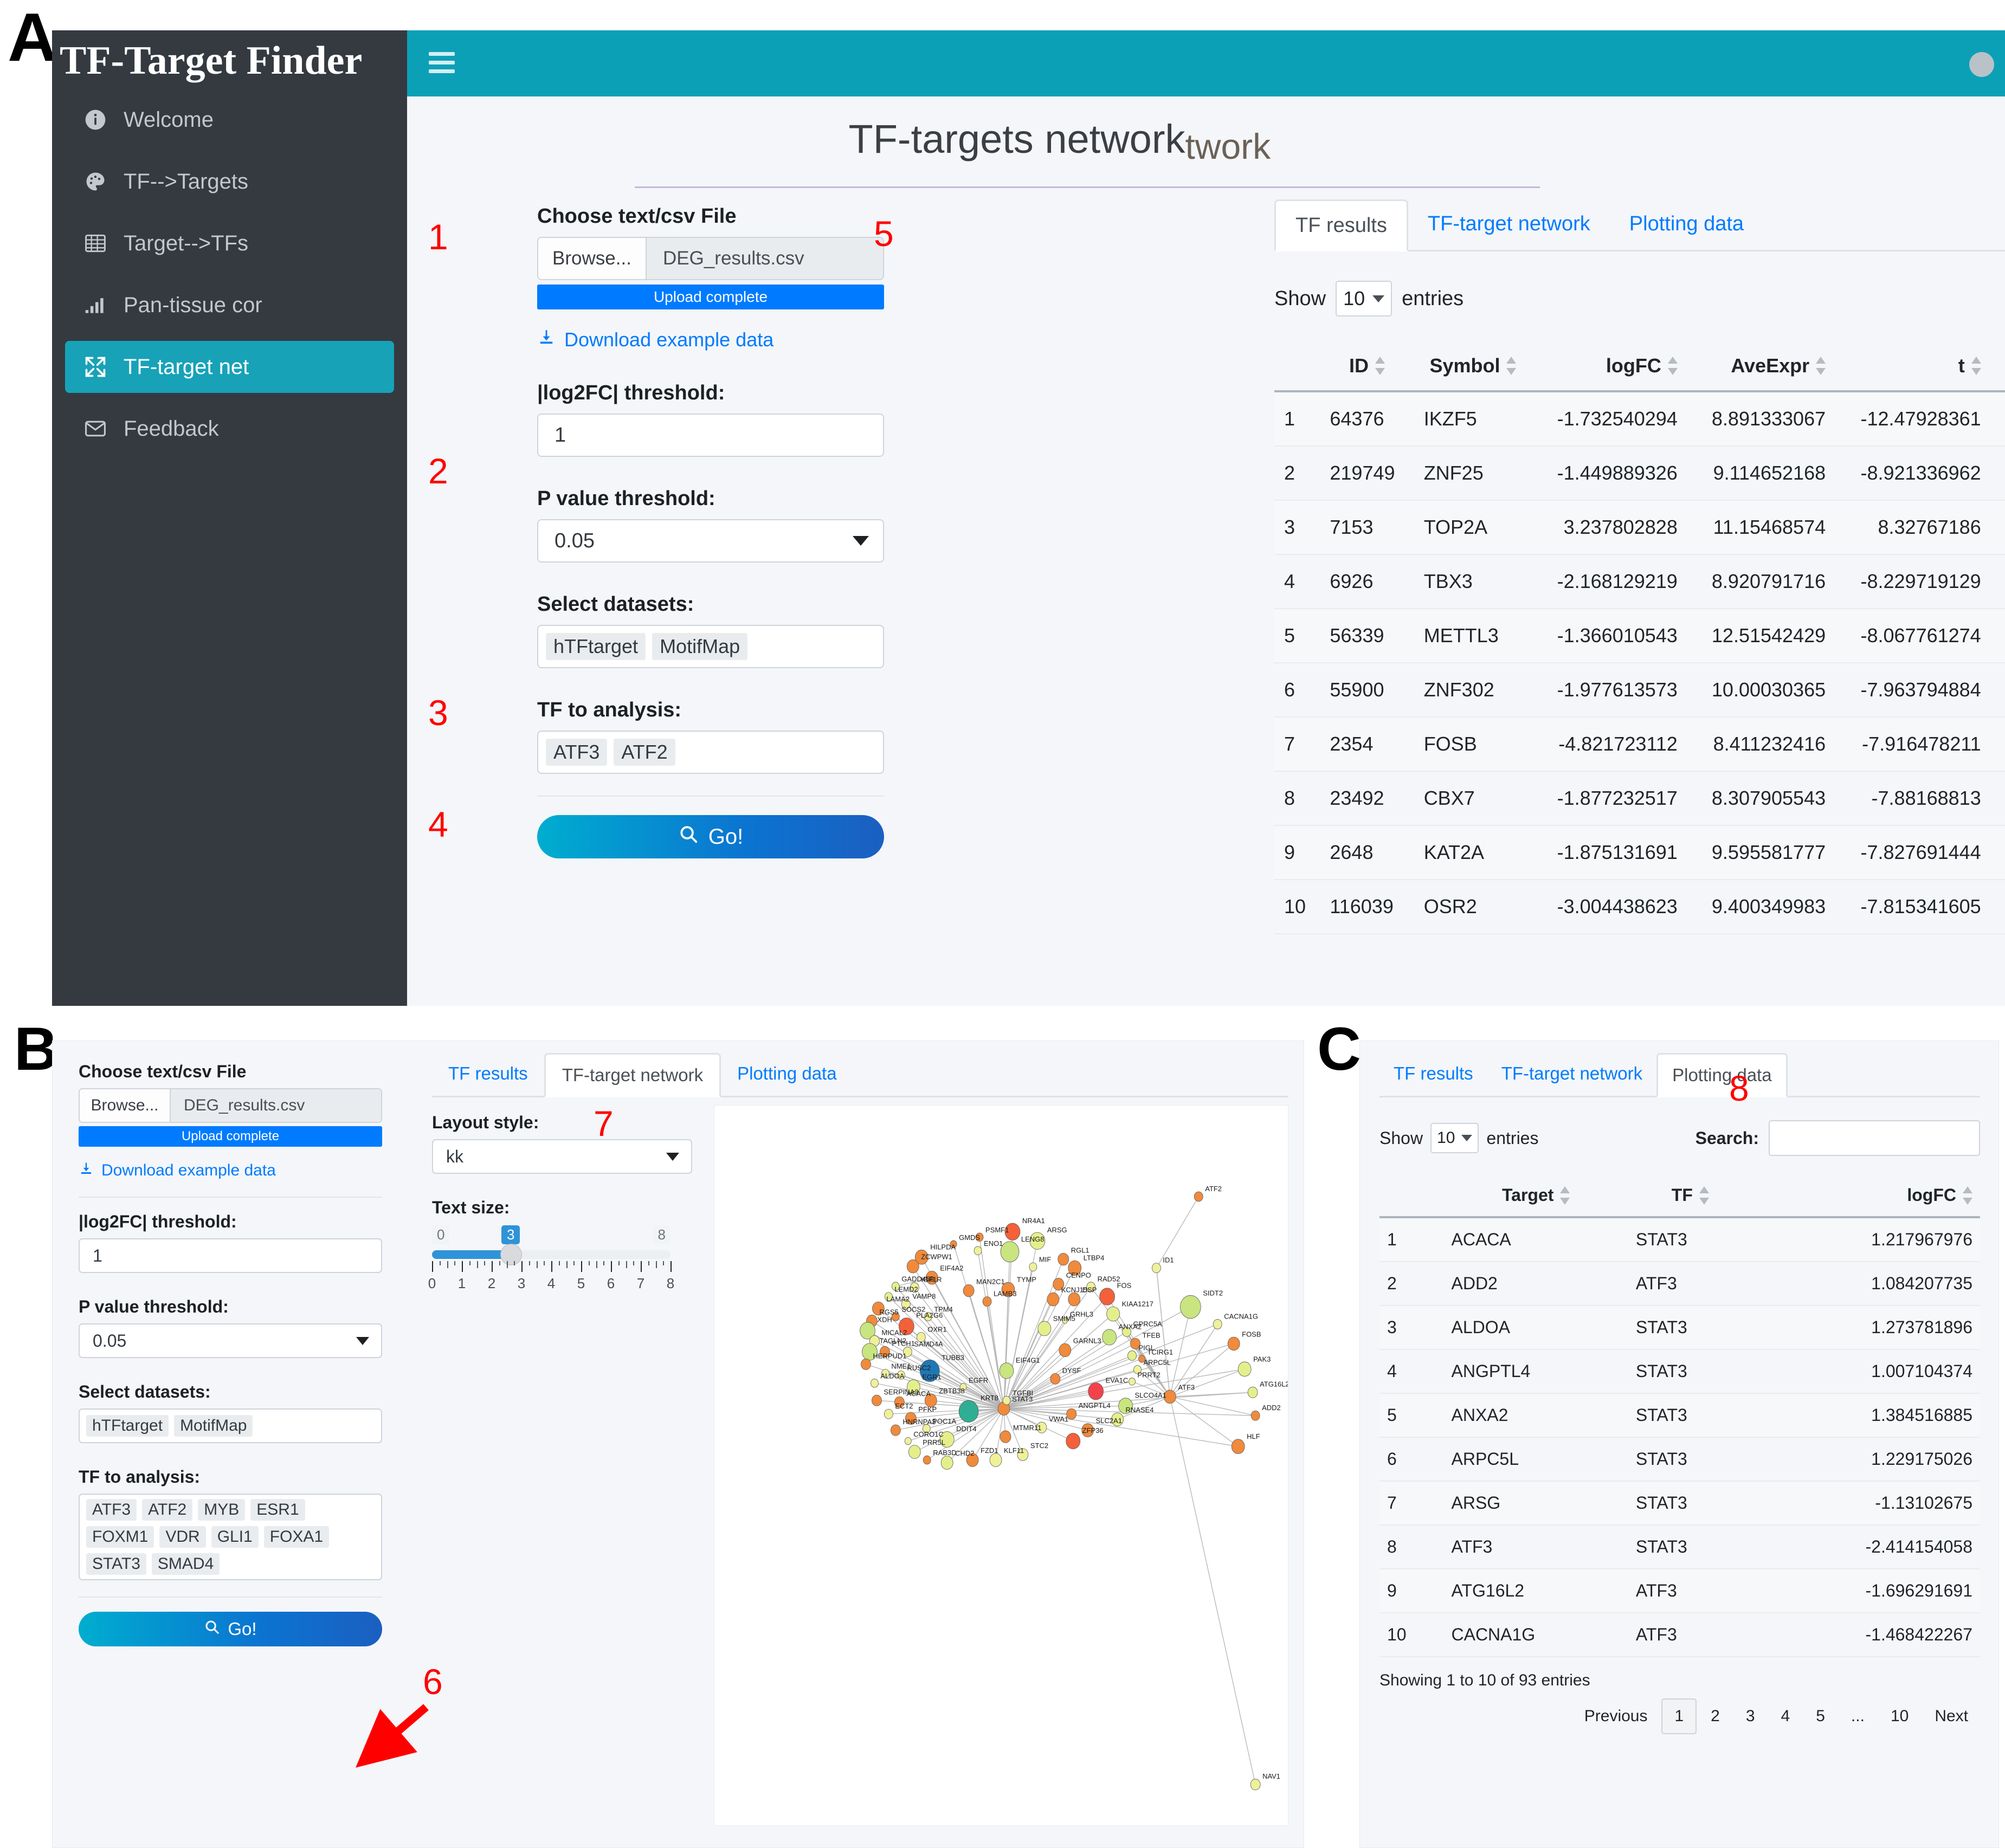 The height and width of the screenshot is (1848, 2005). Describe the element at coordinates (1899, 1717) in the screenshot. I see `pagination-button: 10` at that location.